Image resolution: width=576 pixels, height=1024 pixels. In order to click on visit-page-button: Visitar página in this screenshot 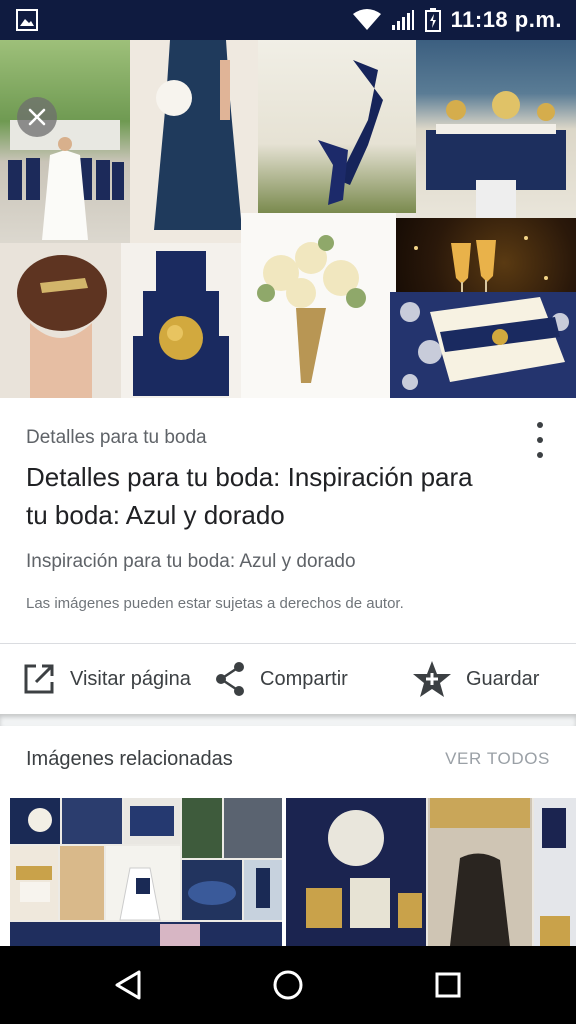, I will do `click(106, 679)`.